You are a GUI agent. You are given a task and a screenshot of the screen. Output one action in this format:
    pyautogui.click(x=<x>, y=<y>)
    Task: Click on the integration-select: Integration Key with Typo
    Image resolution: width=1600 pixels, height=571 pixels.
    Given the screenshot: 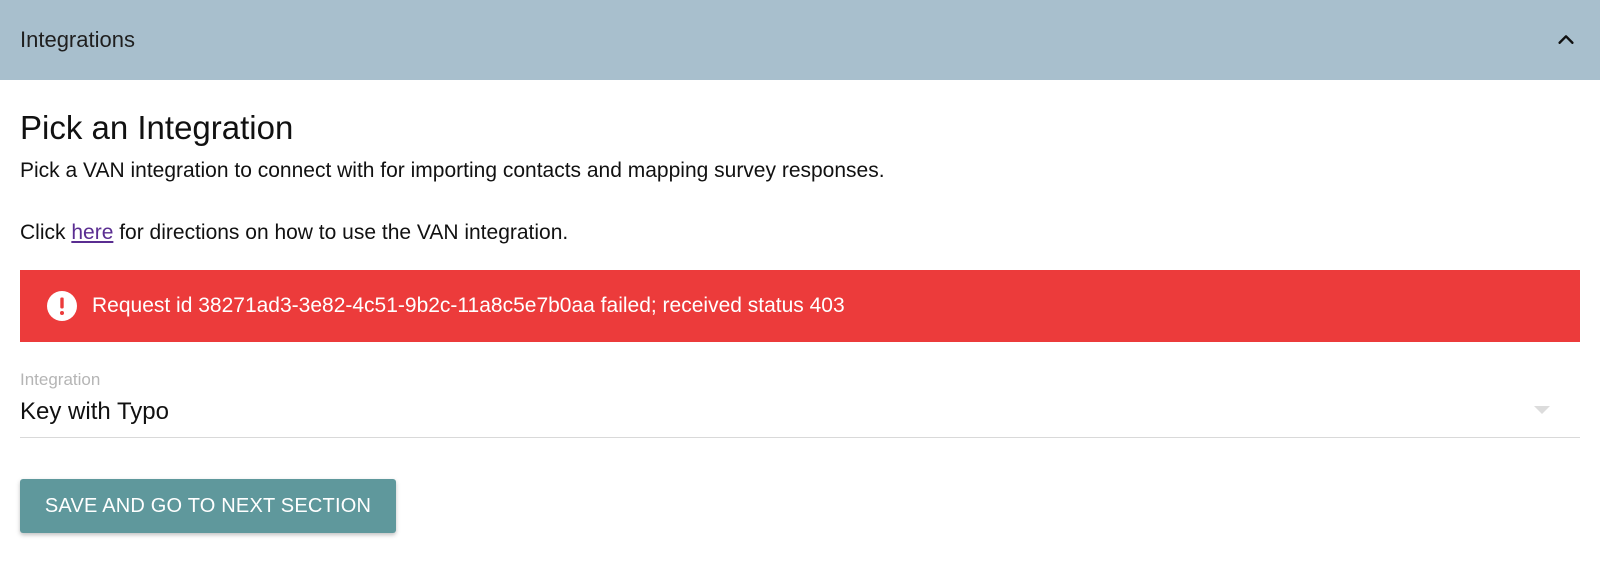 What is the action you would take?
    pyautogui.click(x=800, y=404)
    